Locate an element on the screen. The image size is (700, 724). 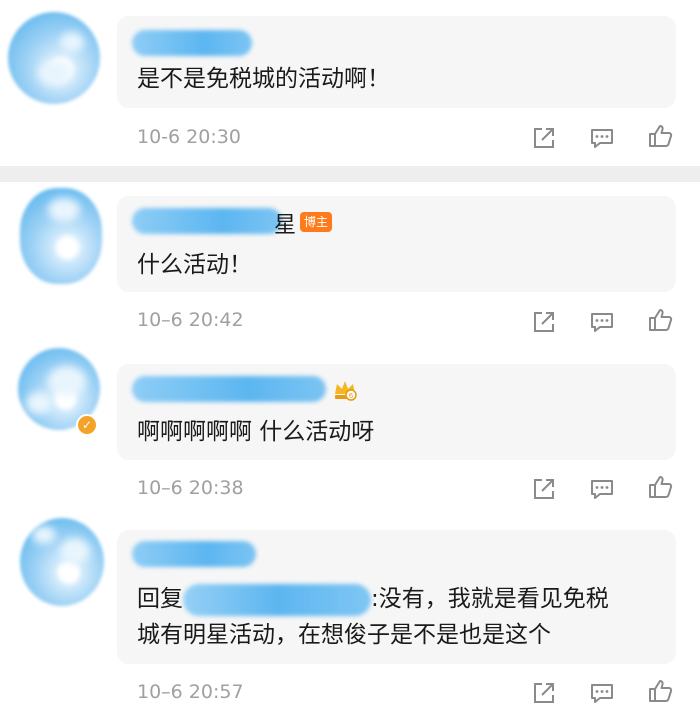
timestamp: 10-6 20:30 is located at coordinates (189, 137).